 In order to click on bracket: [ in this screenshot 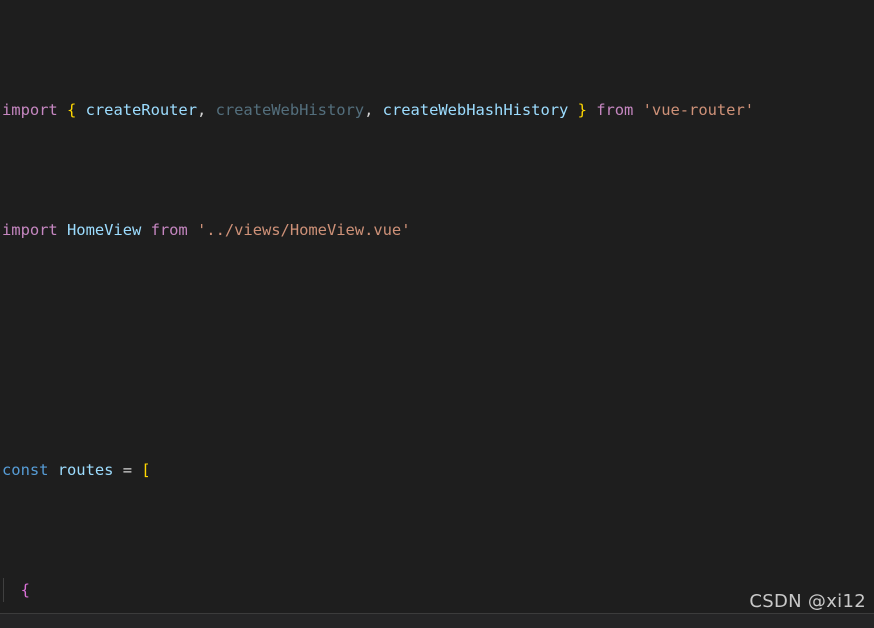, I will do `click(146, 470)`.